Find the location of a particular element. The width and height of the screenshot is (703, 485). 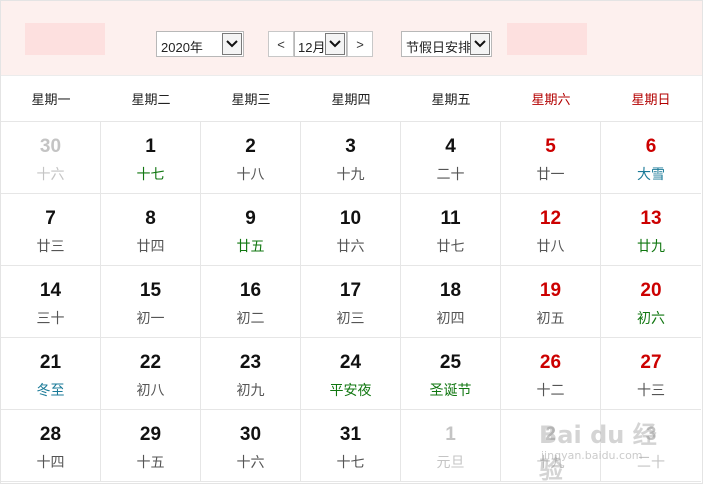

day-cell: 3 十九 is located at coordinates (351, 158).